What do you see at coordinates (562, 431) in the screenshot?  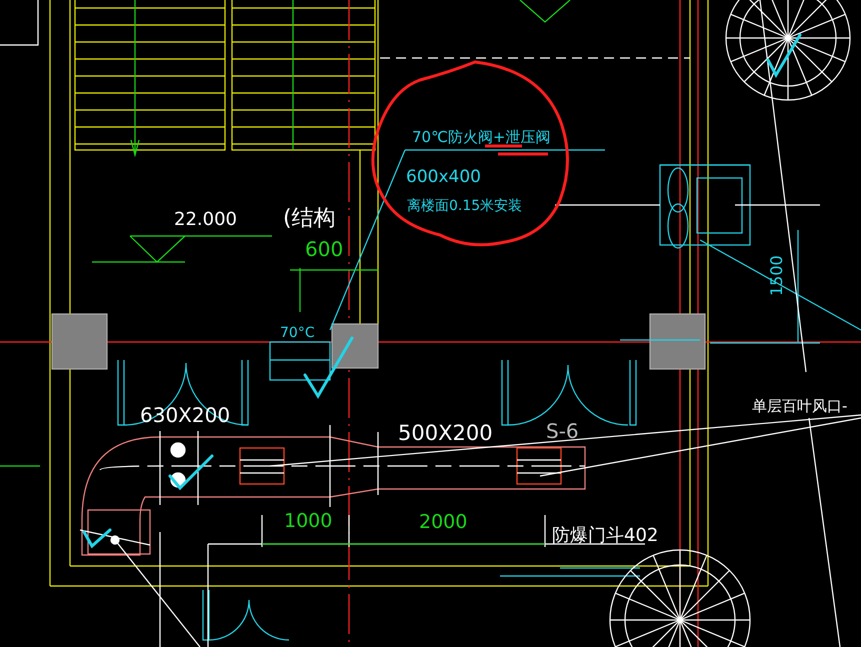 I see `drawing-label: S-6` at bounding box center [562, 431].